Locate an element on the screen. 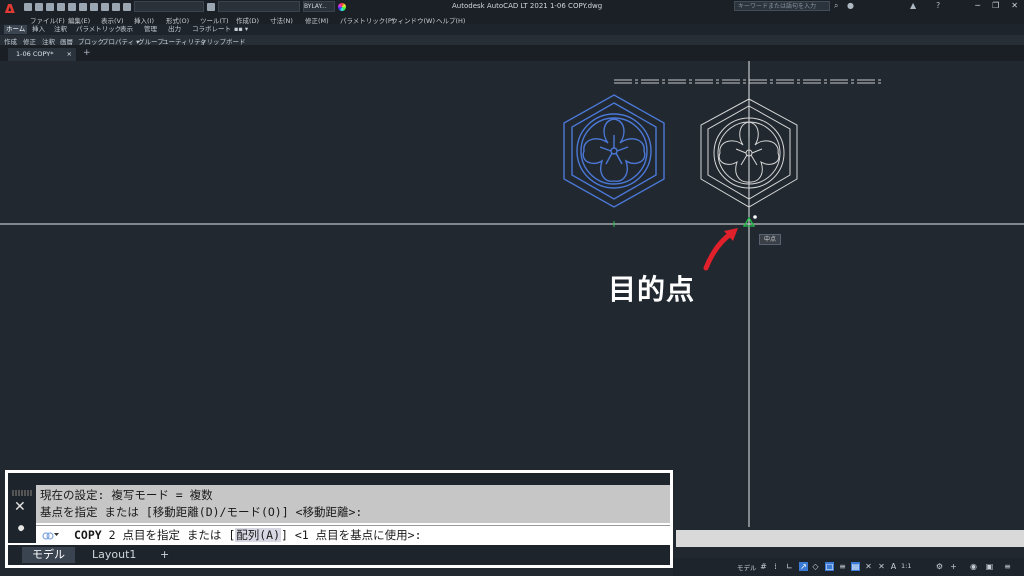 Image resolution: width=1024 pixels, height=576 pixels. doc-tab-1-06-copy: 1-06 COPY* × is located at coordinates (42, 54).